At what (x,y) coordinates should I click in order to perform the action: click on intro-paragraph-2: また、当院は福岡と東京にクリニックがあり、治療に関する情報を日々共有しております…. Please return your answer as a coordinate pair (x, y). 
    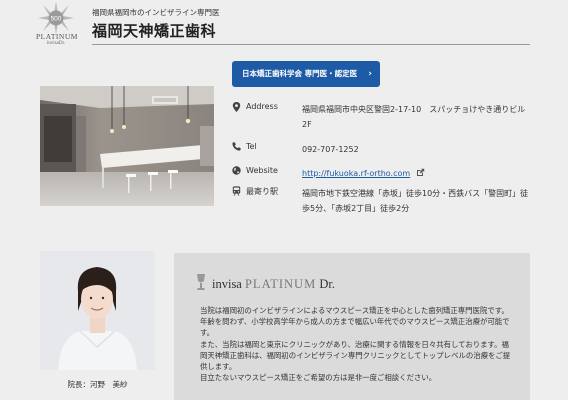
    Looking at the image, I should click on (355, 355).